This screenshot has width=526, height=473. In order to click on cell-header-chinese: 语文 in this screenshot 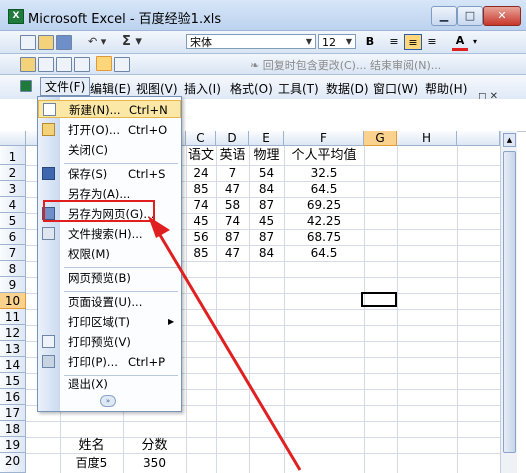, I will do `click(201, 156)`.